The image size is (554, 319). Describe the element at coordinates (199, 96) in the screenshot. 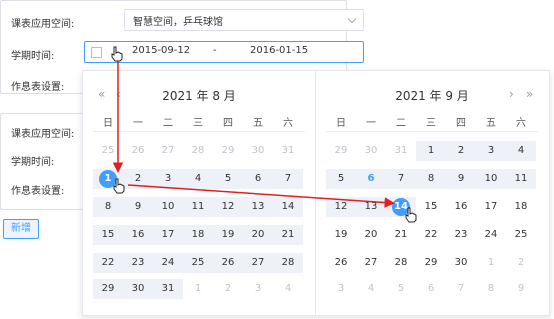

I see `left-month-title: 2021 年 8 月` at that location.